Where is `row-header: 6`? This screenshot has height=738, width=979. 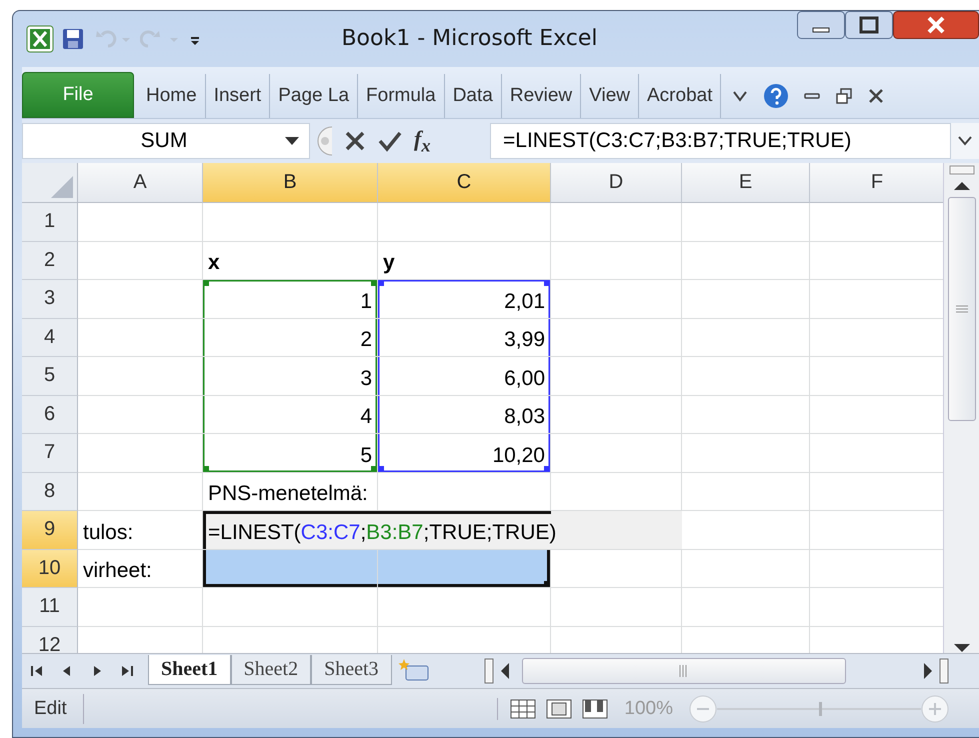
row-header: 6 is located at coordinates (50, 415).